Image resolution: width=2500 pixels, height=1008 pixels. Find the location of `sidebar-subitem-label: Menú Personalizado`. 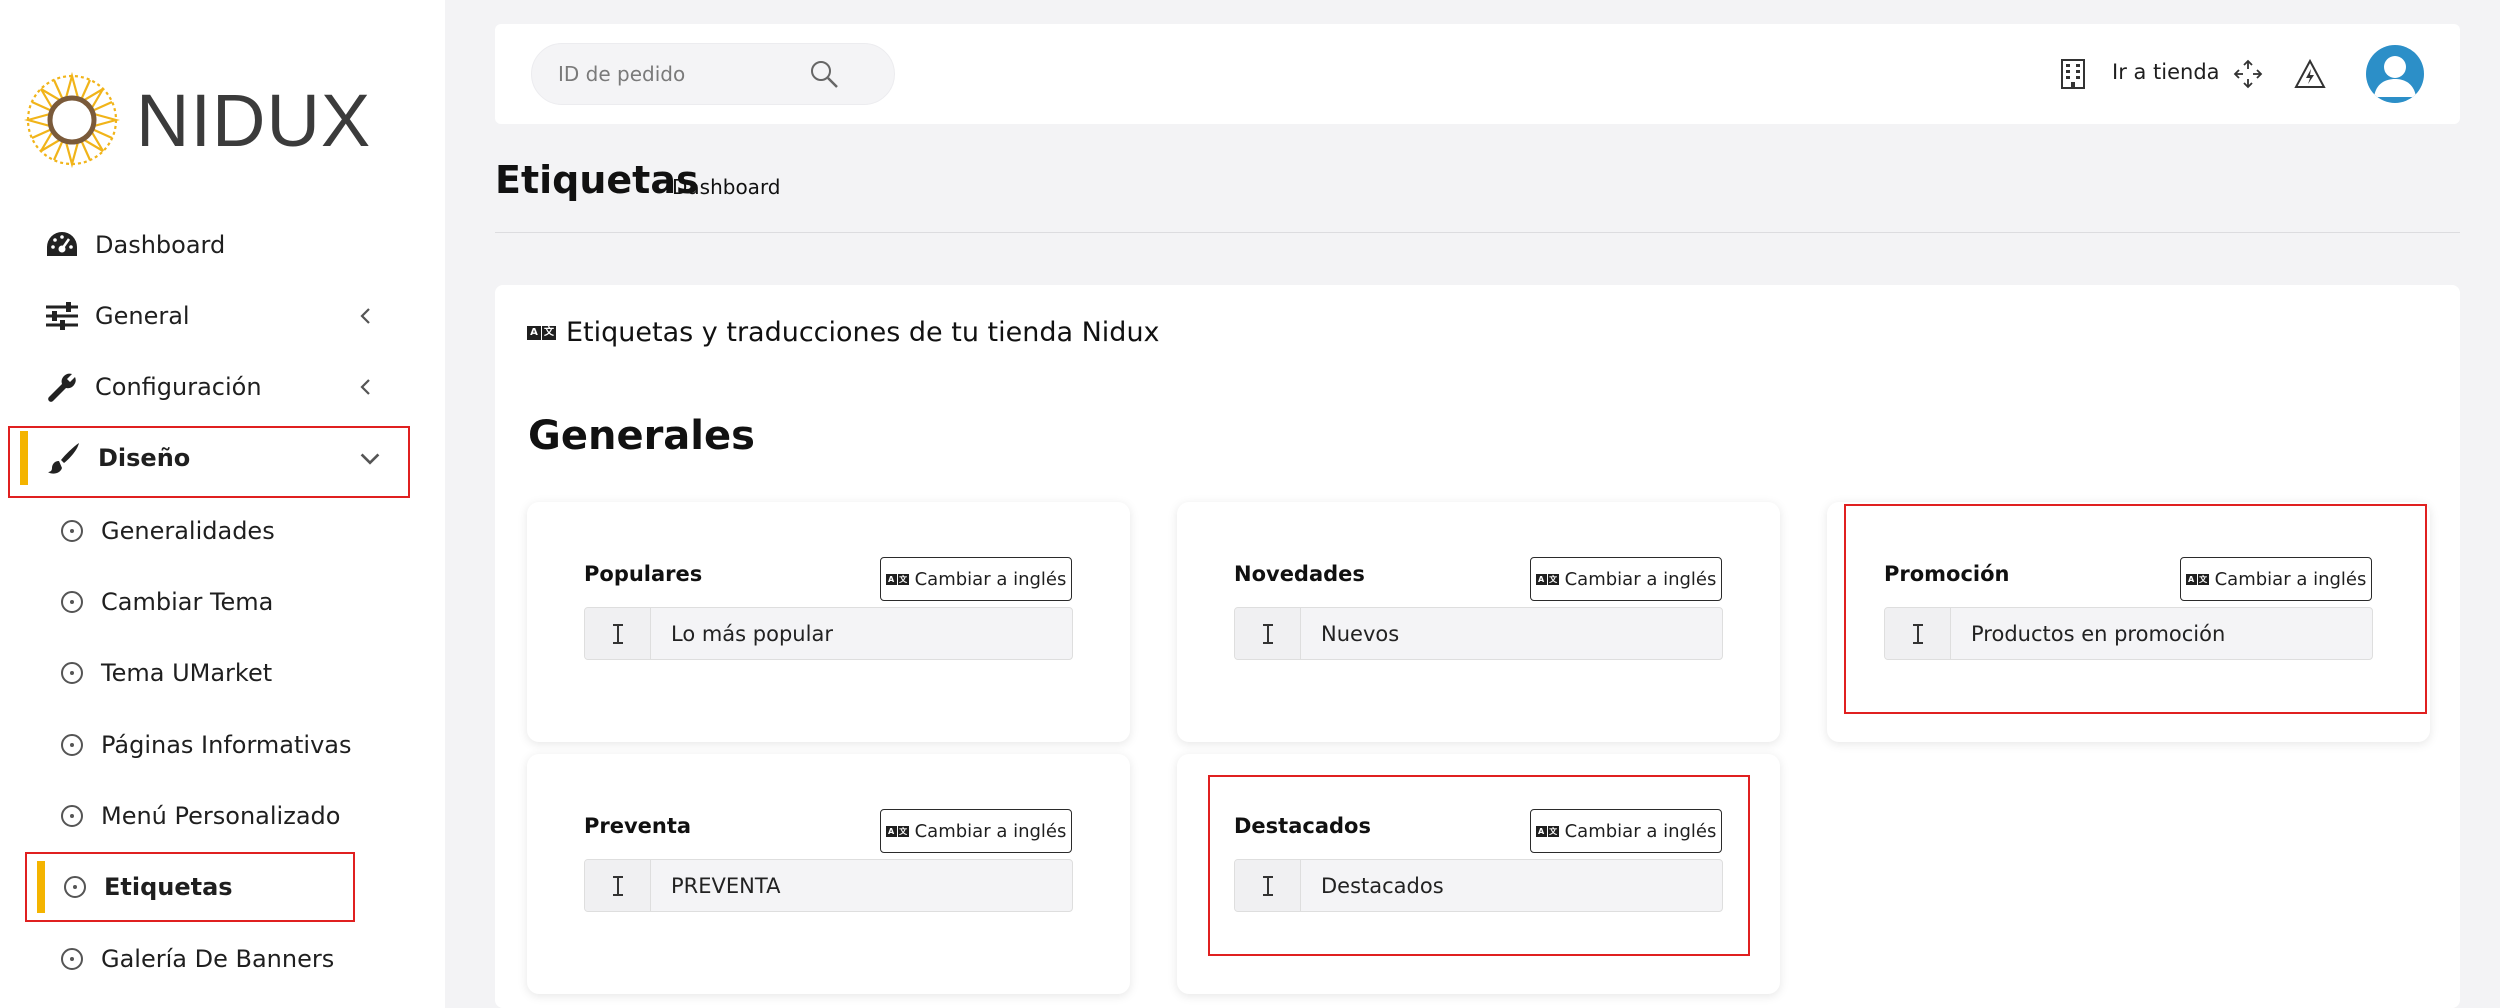

sidebar-subitem-label: Menú Personalizado is located at coordinates (221, 816).